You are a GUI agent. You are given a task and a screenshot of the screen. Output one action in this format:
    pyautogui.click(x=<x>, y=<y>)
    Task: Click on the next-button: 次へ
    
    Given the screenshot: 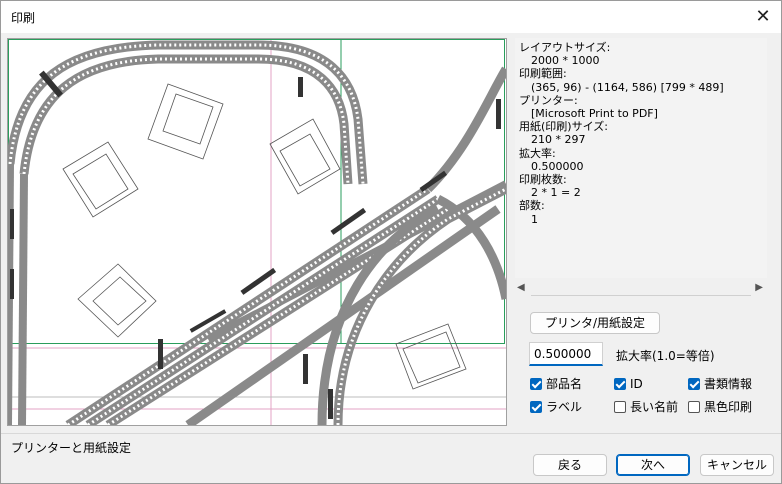 What is the action you would take?
    pyautogui.click(x=653, y=465)
    